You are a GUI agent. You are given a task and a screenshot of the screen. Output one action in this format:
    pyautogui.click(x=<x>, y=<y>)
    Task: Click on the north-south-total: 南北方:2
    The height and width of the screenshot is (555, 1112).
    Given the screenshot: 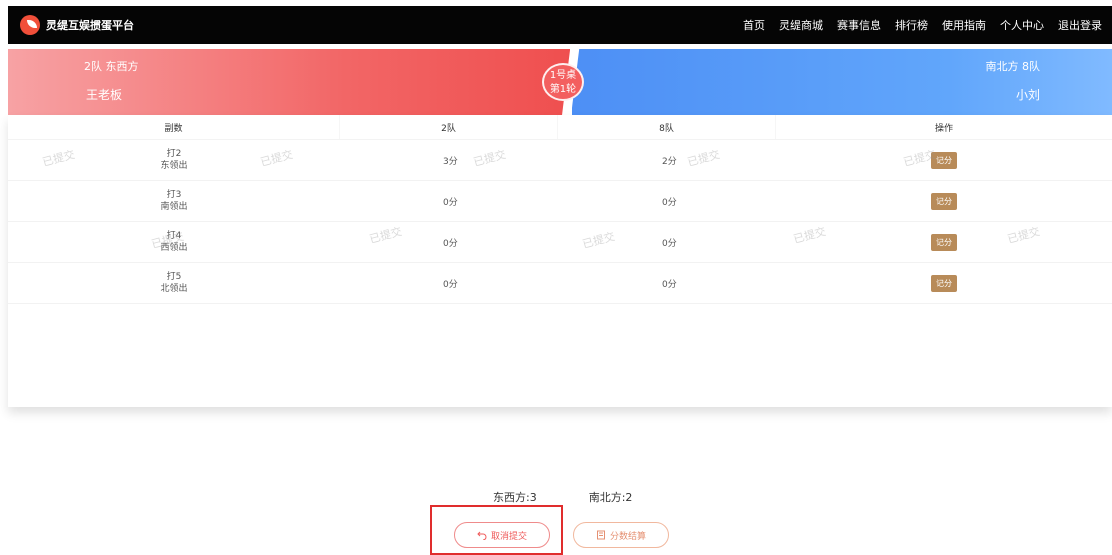 What is the action you would take?
    pyautogui.click(x=610, y=497)
    